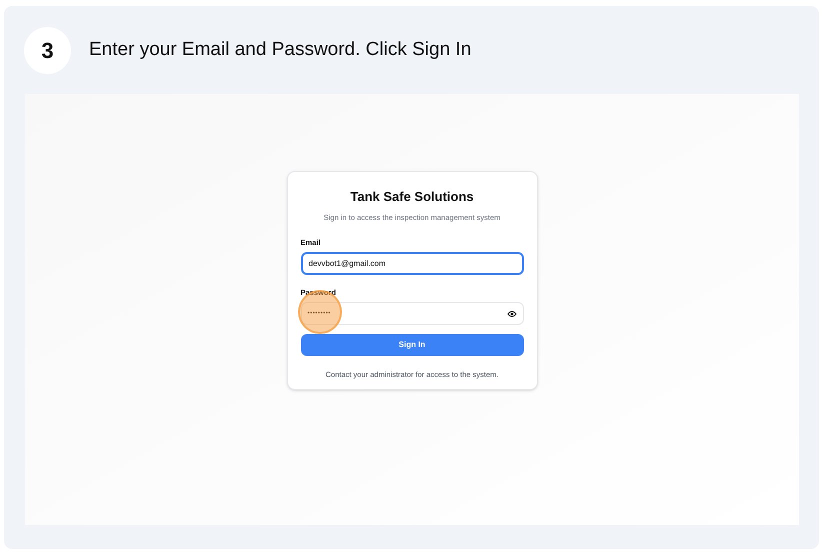 This screenshot has width=824, height=554. I want to click on sign-in-button: Sign In, so click(412, 345).